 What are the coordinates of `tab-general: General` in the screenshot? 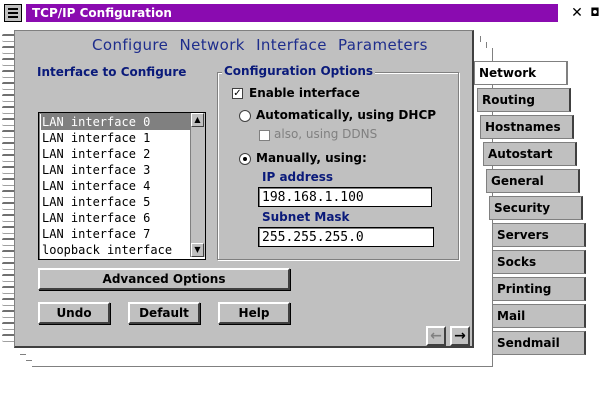 It's located at (533, 181).